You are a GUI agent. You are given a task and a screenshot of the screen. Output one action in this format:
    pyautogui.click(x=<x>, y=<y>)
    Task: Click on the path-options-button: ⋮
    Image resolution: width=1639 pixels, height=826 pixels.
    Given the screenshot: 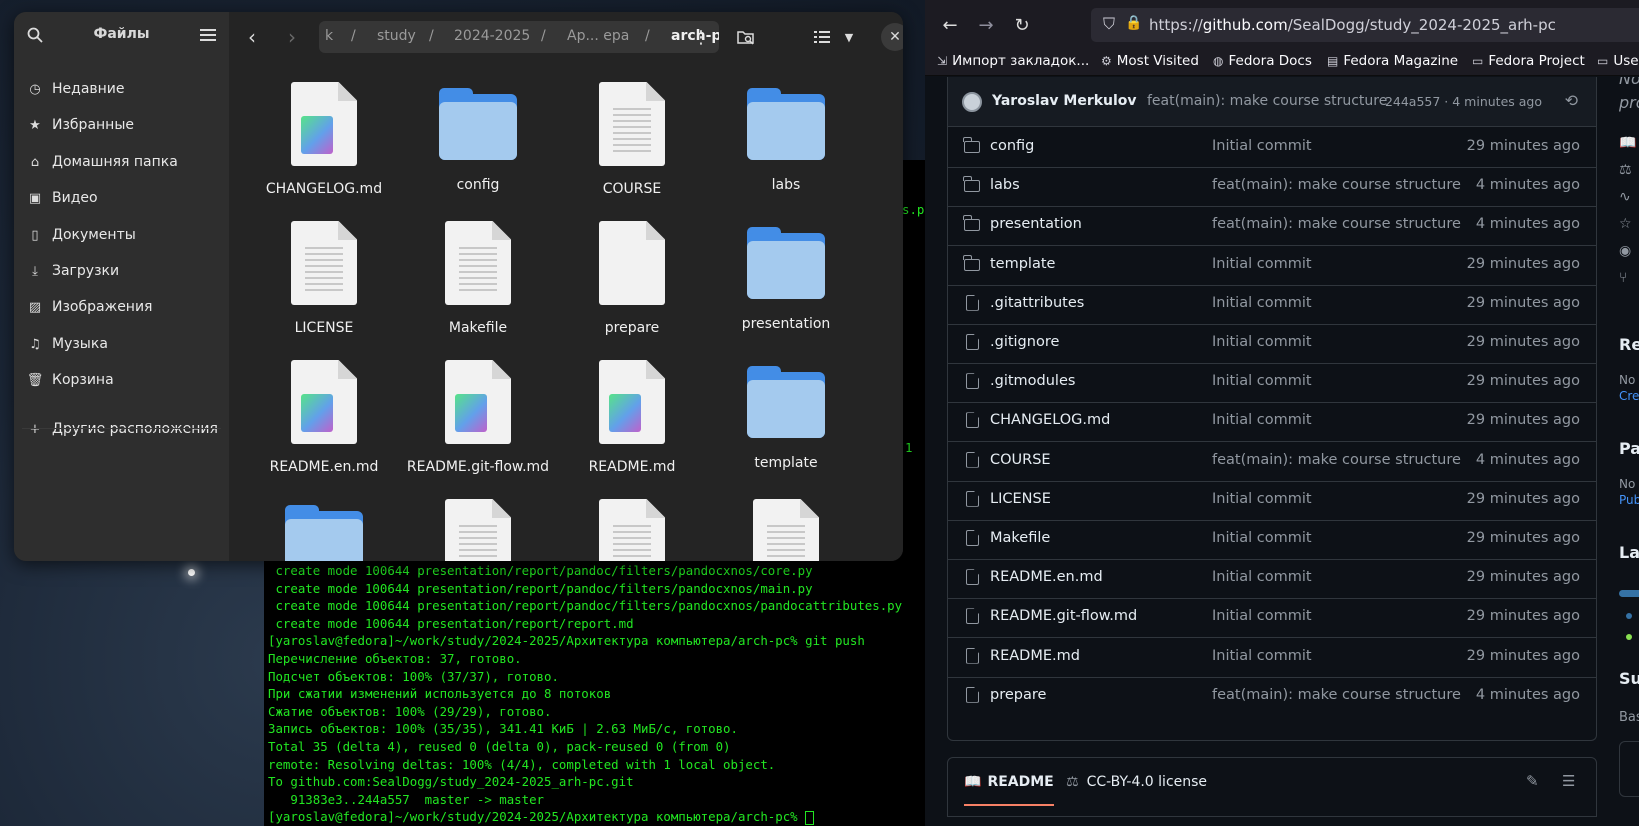 What is the action you would take?
    pyautogui.click(x=701, y=37)
    